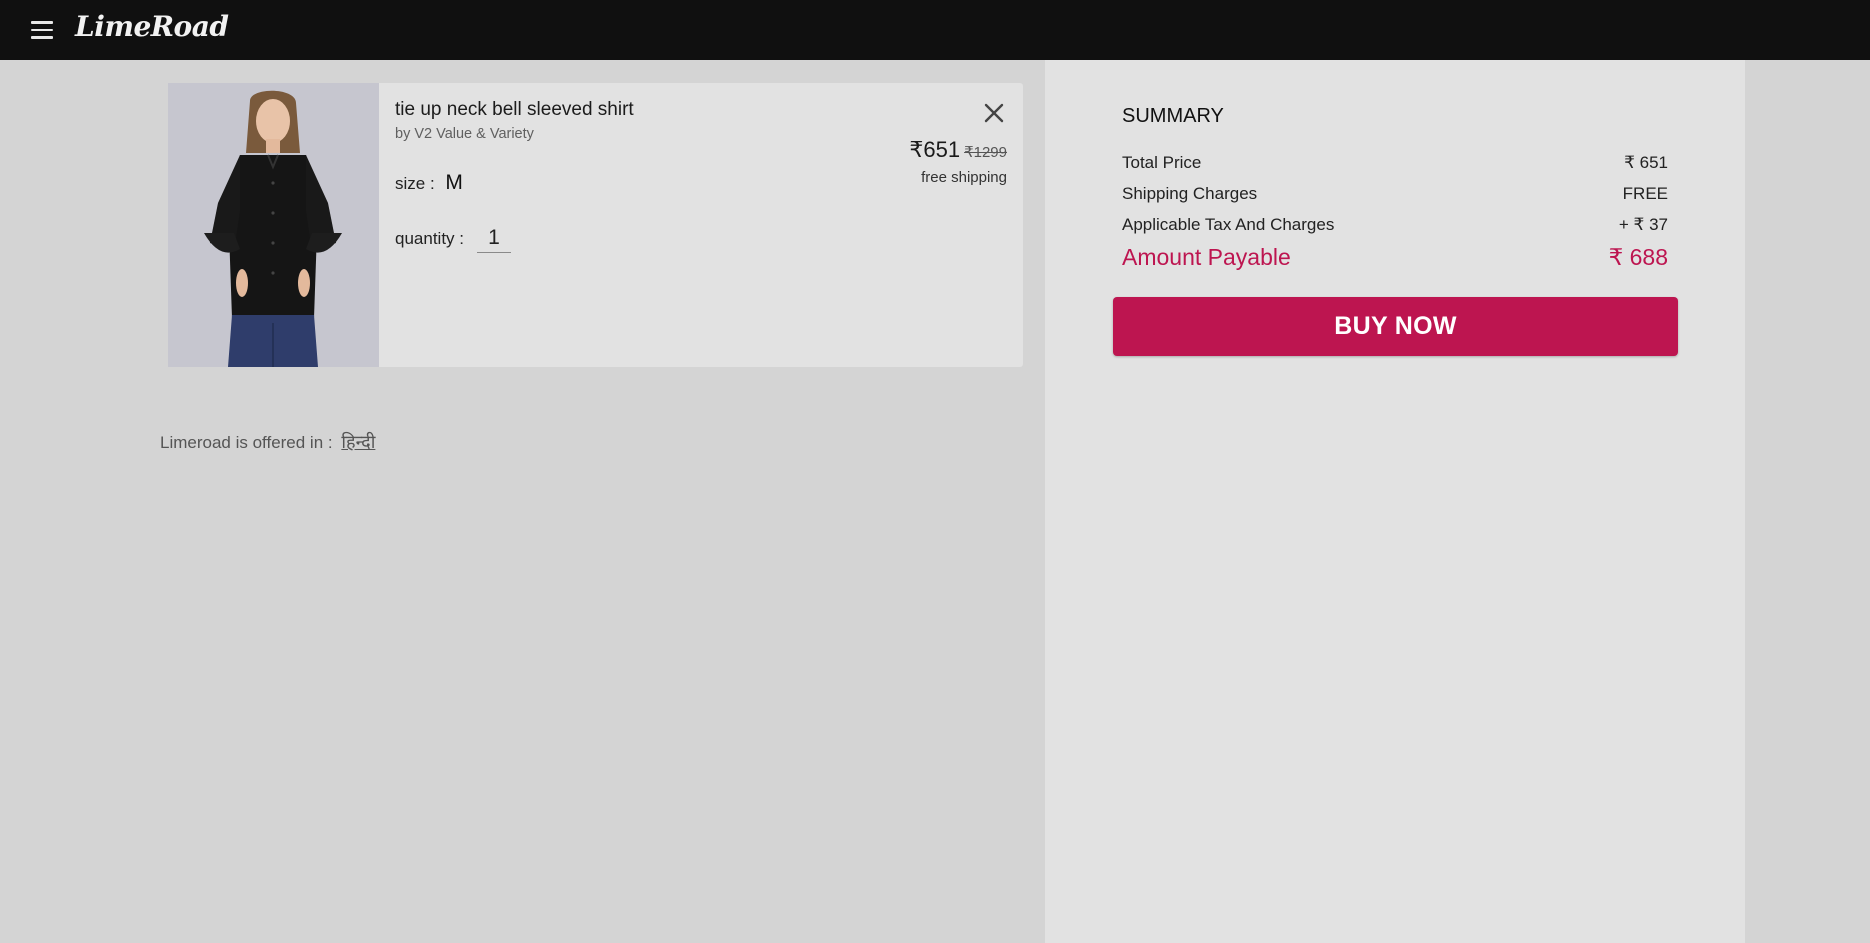 The height and width of the screenshot is (943, 1870). Describe the element at coordinates (464, 134) in the screenshot. I see `product-brand: by V2 Value & Variety` at that location.